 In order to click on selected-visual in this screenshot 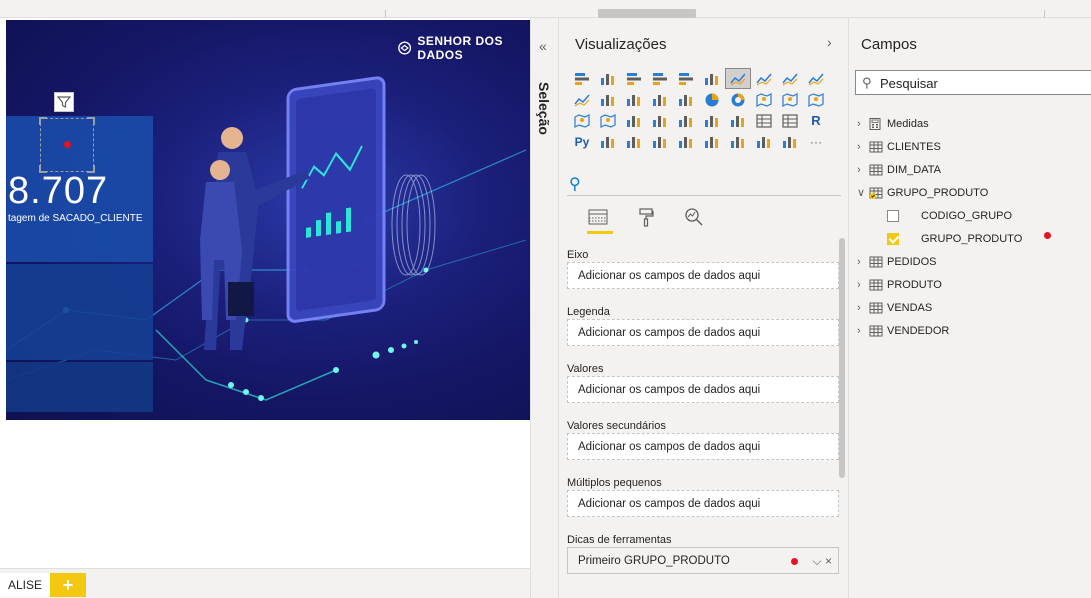, I will do `click(67, 145)`.